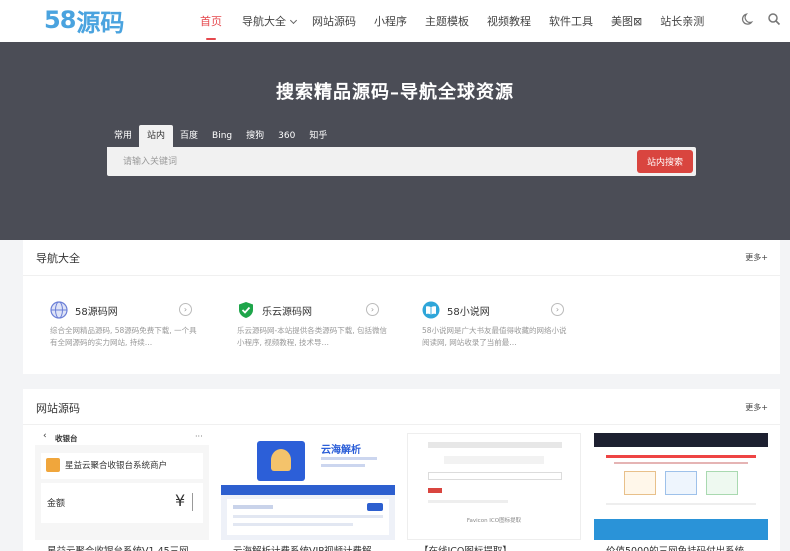  I want to click on tab-onsite: 站内, so click(156, 136).